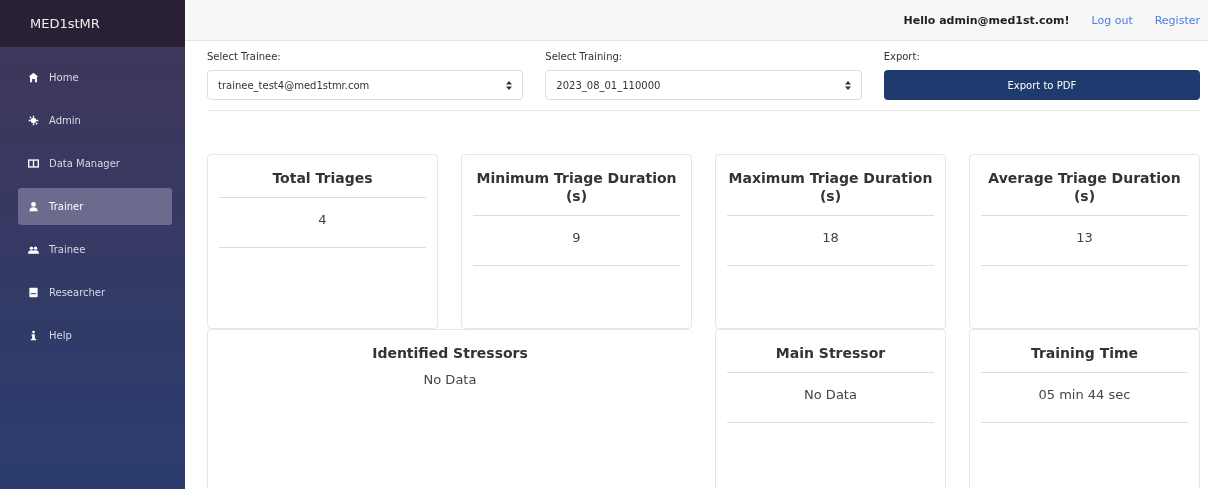  I want to click on sidebar-item: Help, so click(95, 335).